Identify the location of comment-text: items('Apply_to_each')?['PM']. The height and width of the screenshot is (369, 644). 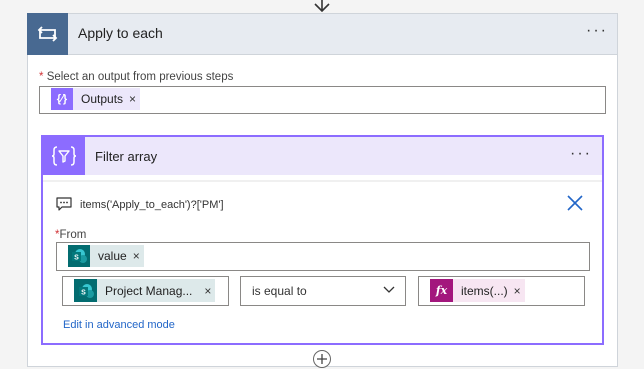
(152, 205).